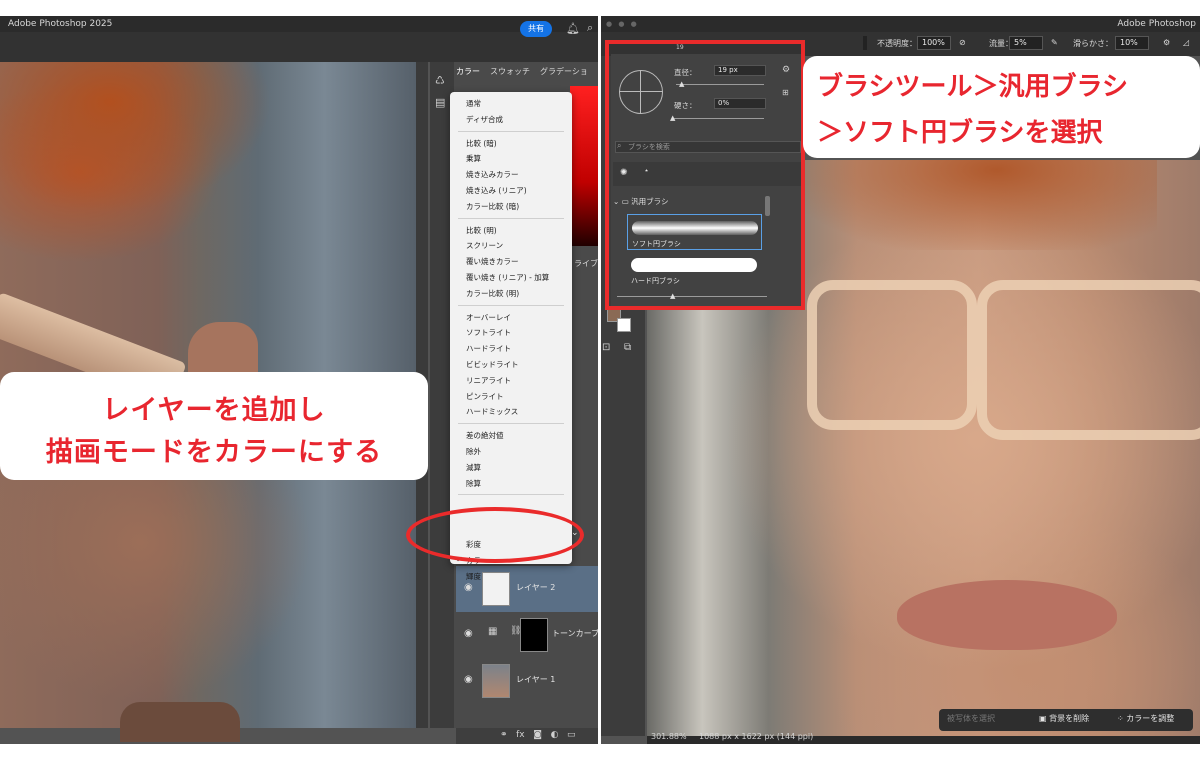  Describe the element at coordinates (571, 735) in the screenshot. I see `folder-icon: ▭` at that location.